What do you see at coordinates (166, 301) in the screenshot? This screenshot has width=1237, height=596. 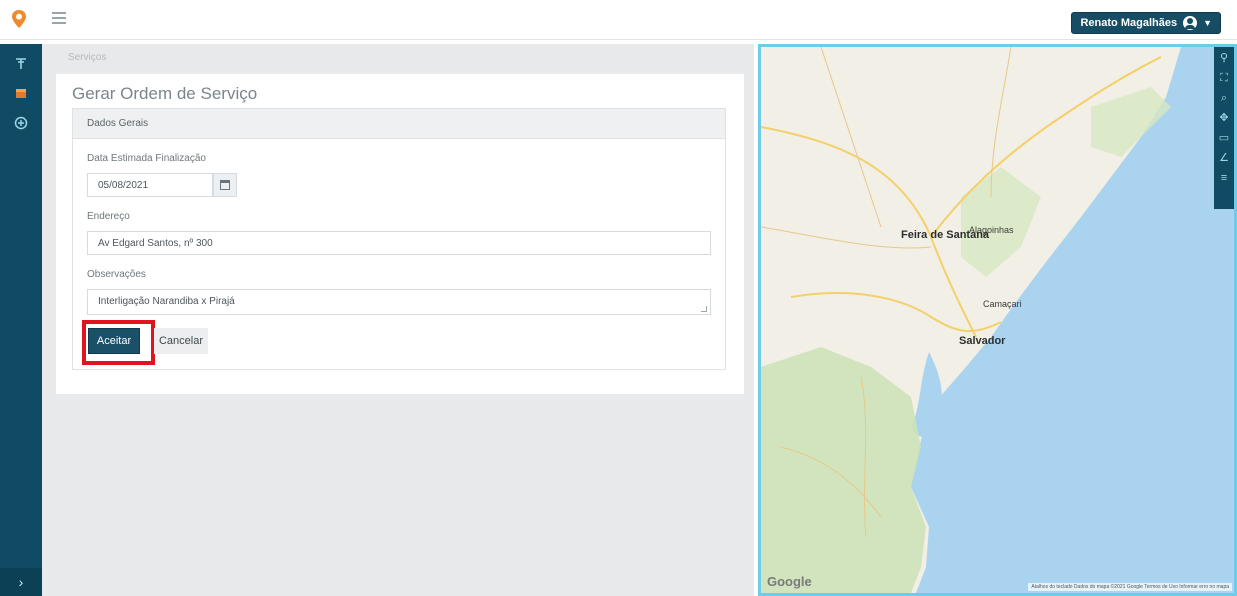 I see `notes-text: Interligação Narandiba x Pirajá` at bounding box center [166, 301].